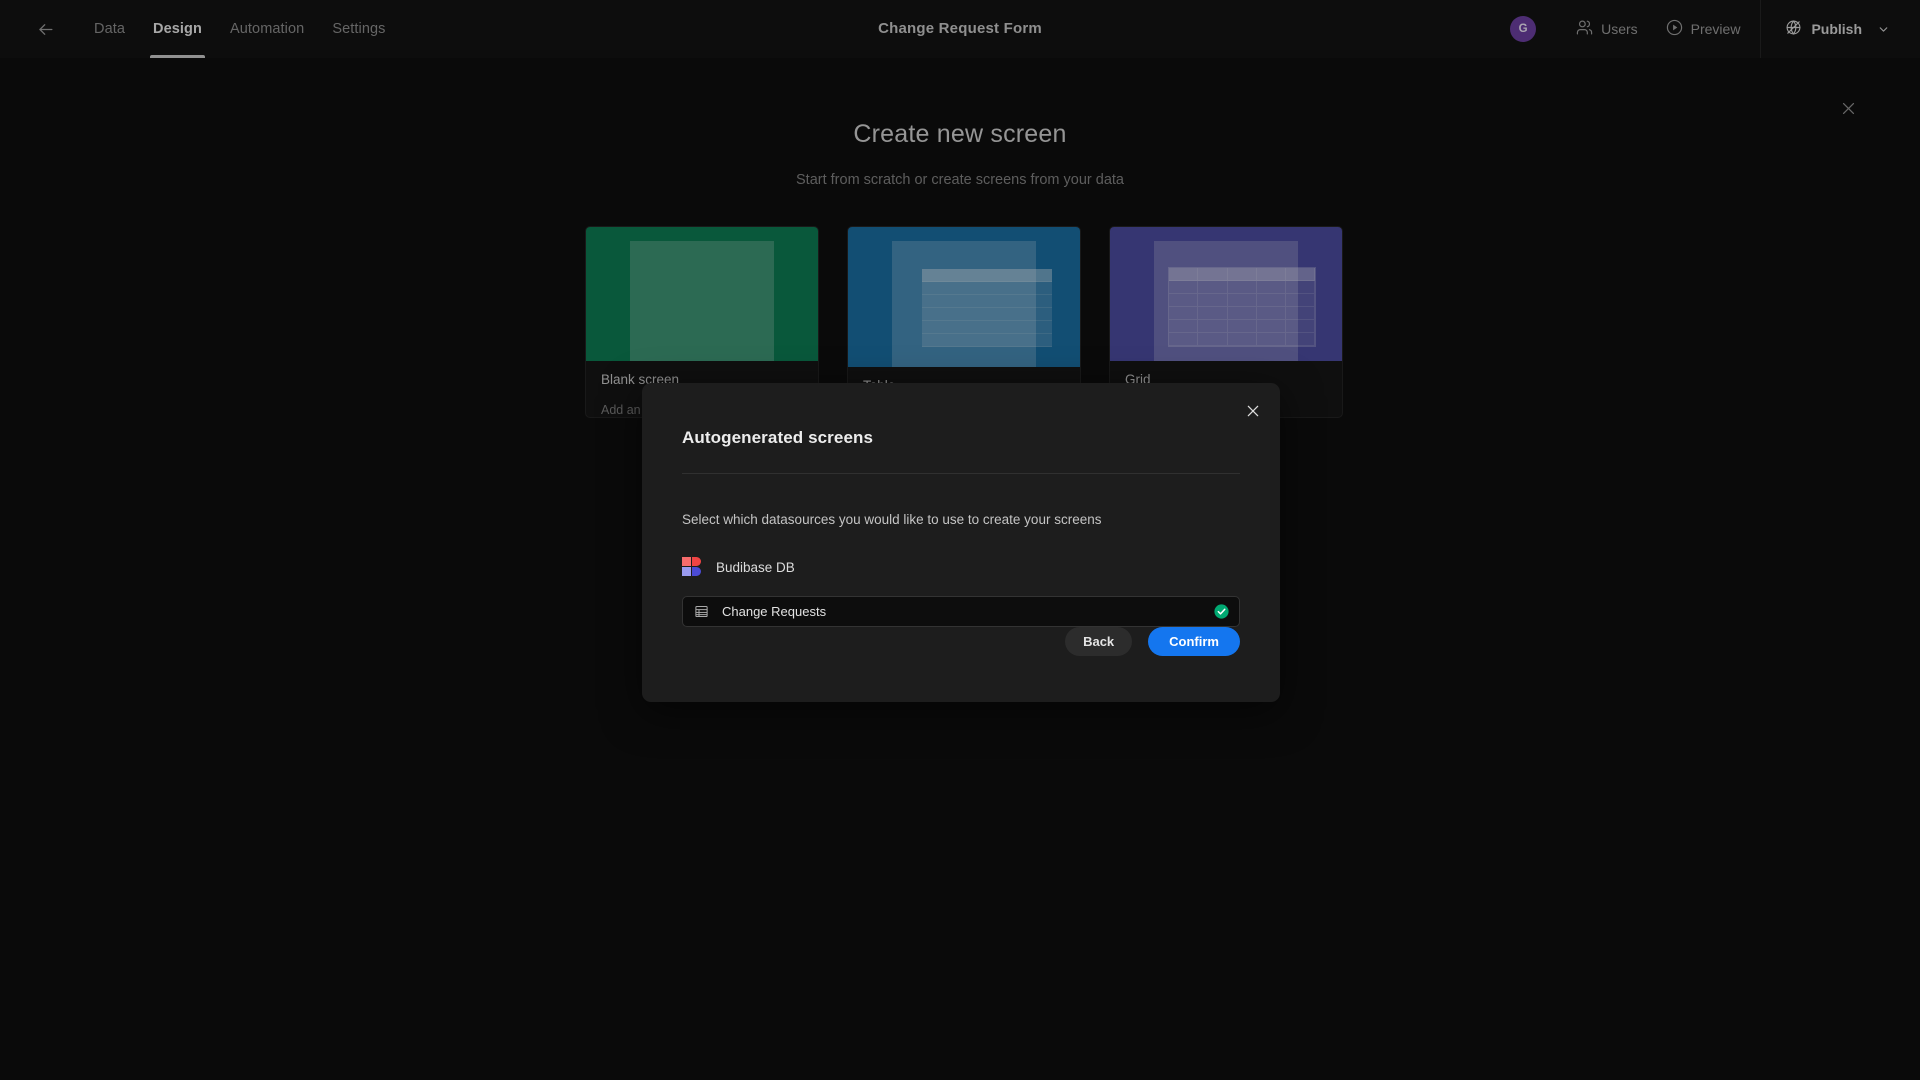 Image resolution: width=1920 pixels, height=1080 pixels. I want to click on datasource-table-change-requests: Change Requests, so click(961, 611).